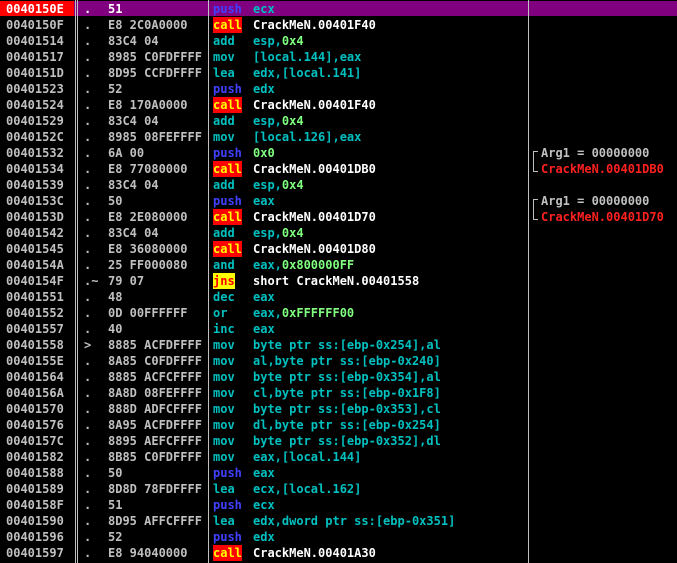  What do you see at coordinates (35, 313) in the screenshot?
I see `instruction-address: 00401552` at bounding box center [35, 313].